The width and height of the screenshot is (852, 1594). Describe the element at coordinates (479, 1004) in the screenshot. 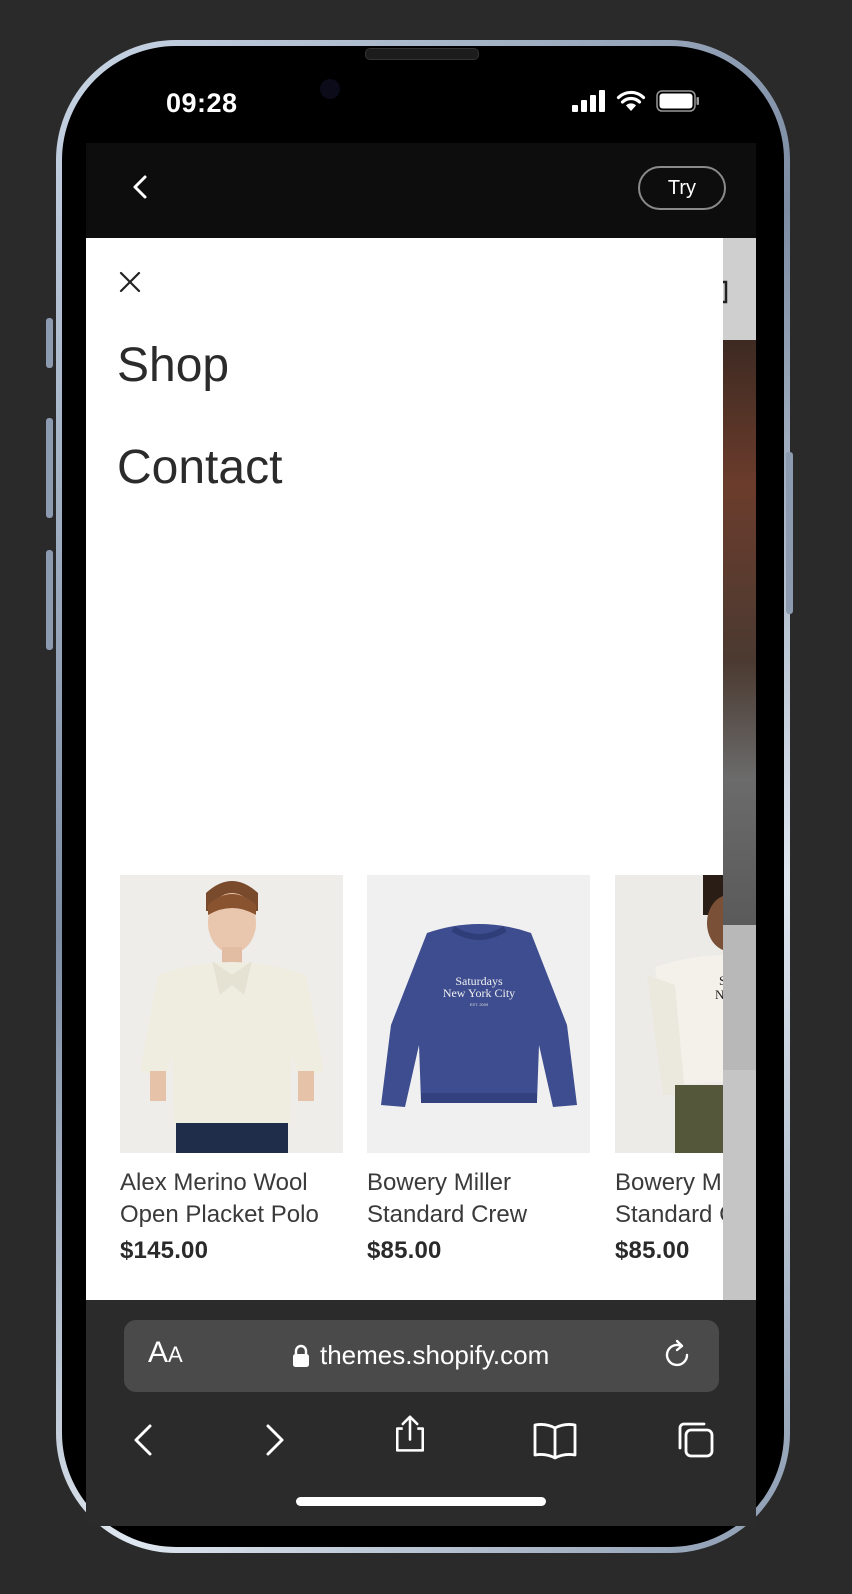

I see `sweatshirt-print-line3: EST. 2009` at that location.